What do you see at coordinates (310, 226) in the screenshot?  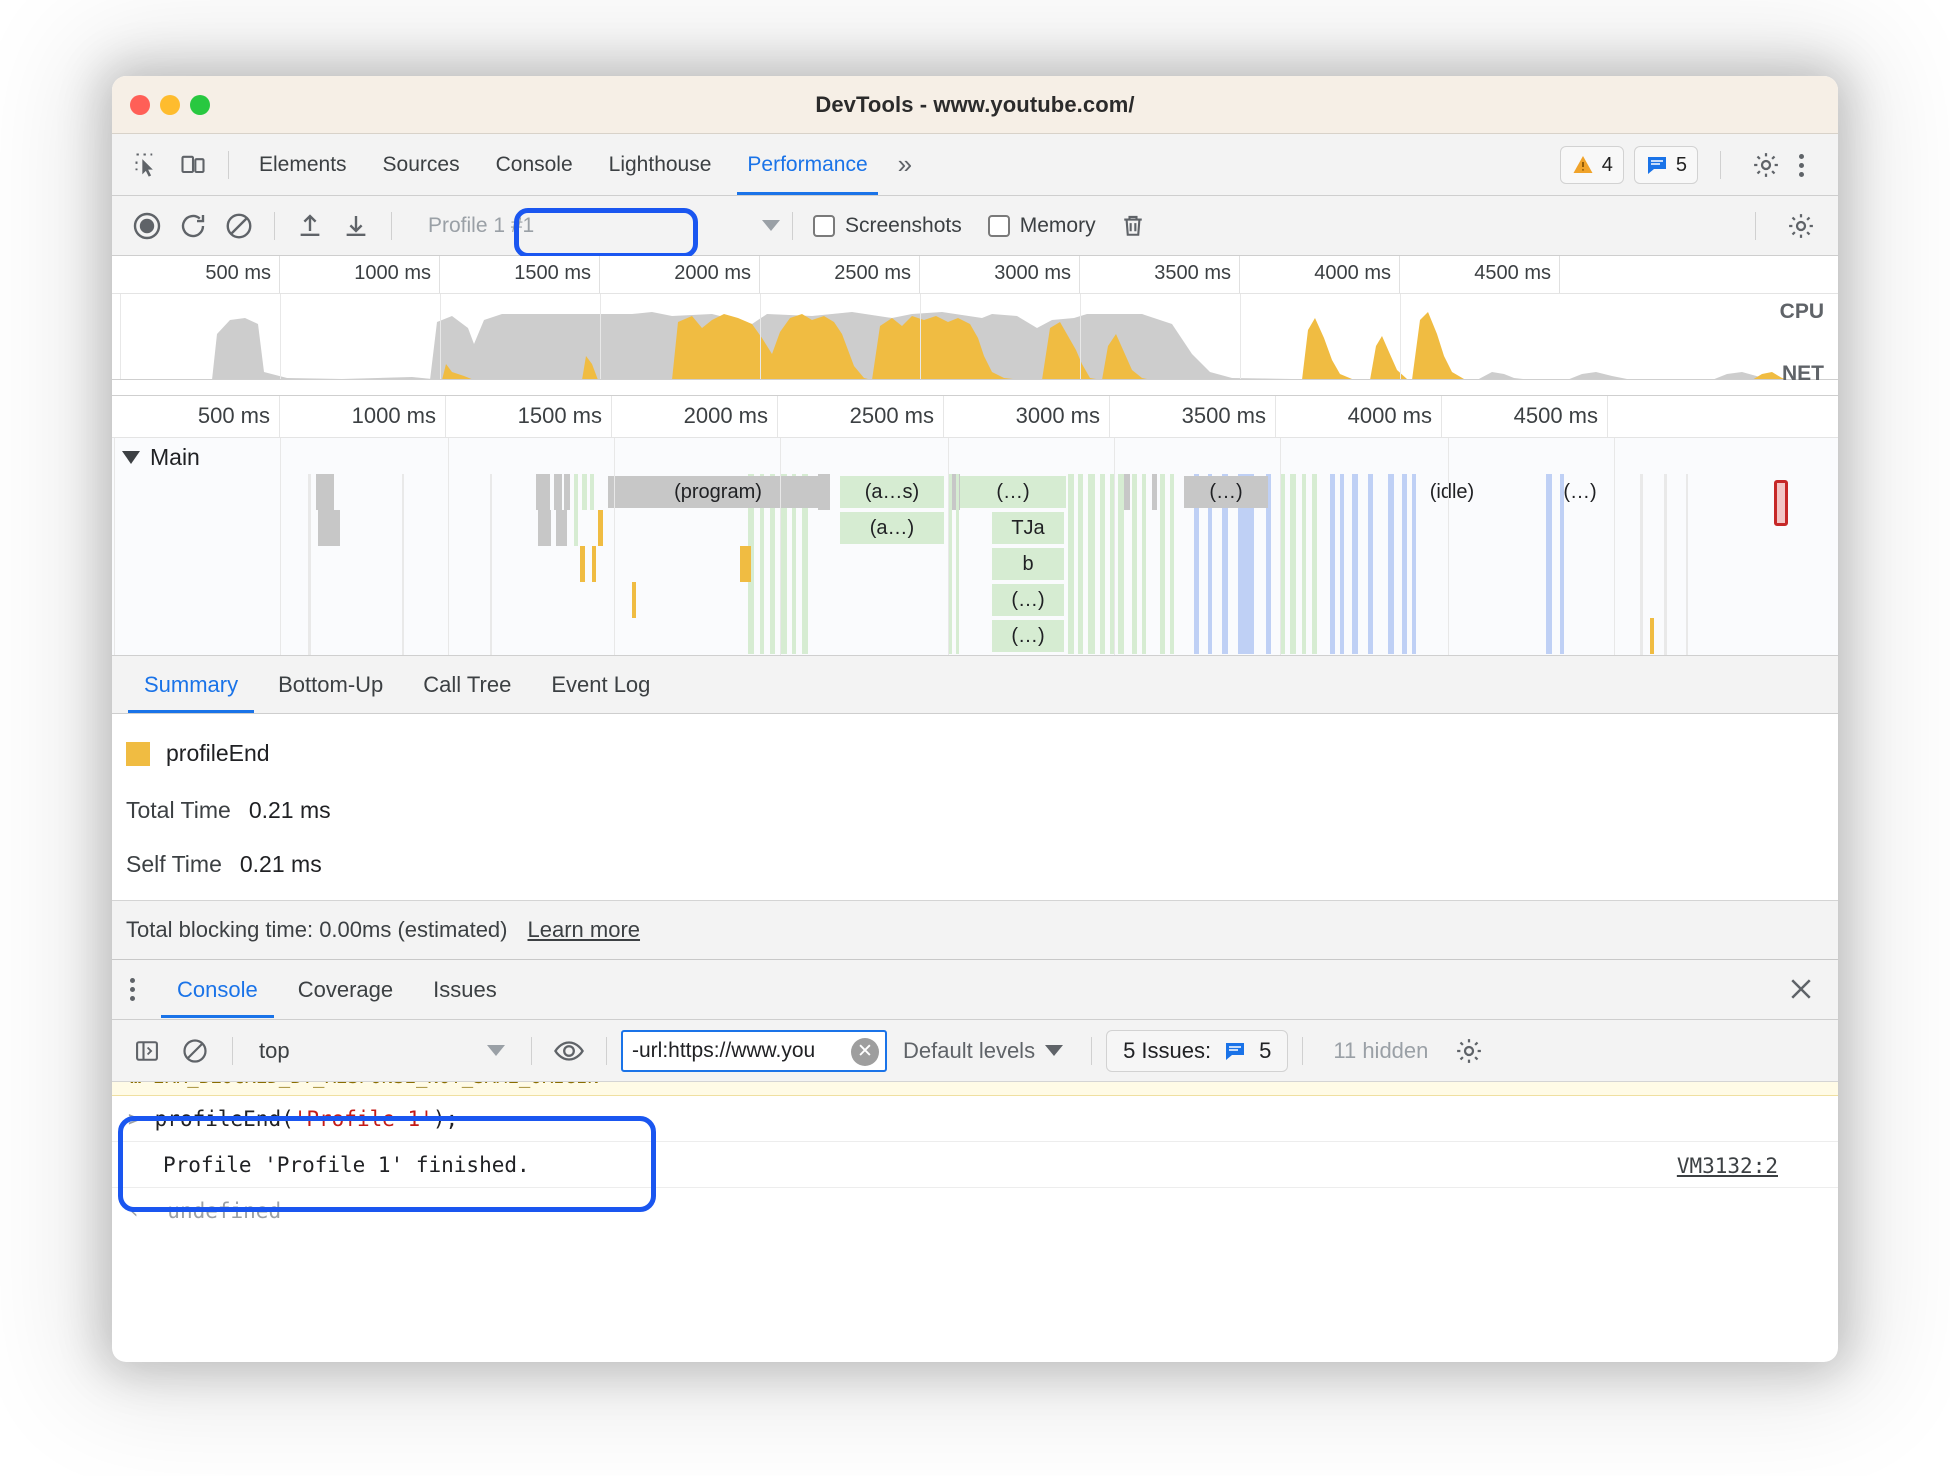 I see `upload-profile-icon` at bounding box center [310, 226].